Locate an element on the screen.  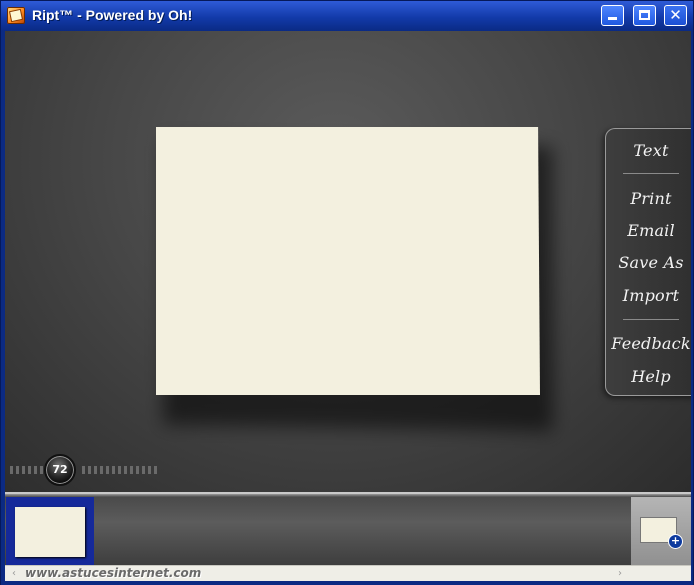
scroll-left-icon: ‹ is located at coordinates (14, 573).